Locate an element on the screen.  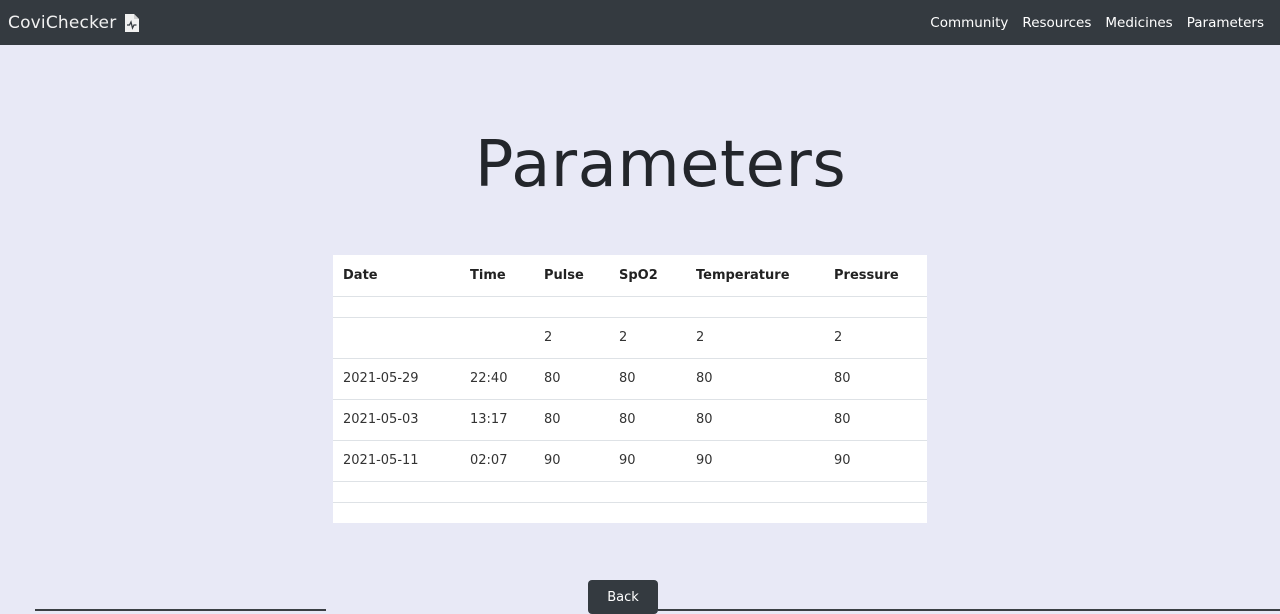
medical-document-icon is located at coordinates (132, 22).